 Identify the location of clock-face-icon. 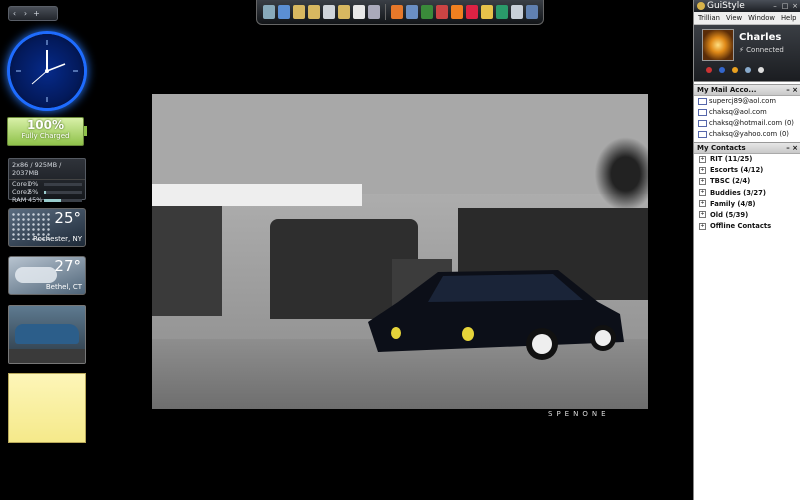
(47, 71).